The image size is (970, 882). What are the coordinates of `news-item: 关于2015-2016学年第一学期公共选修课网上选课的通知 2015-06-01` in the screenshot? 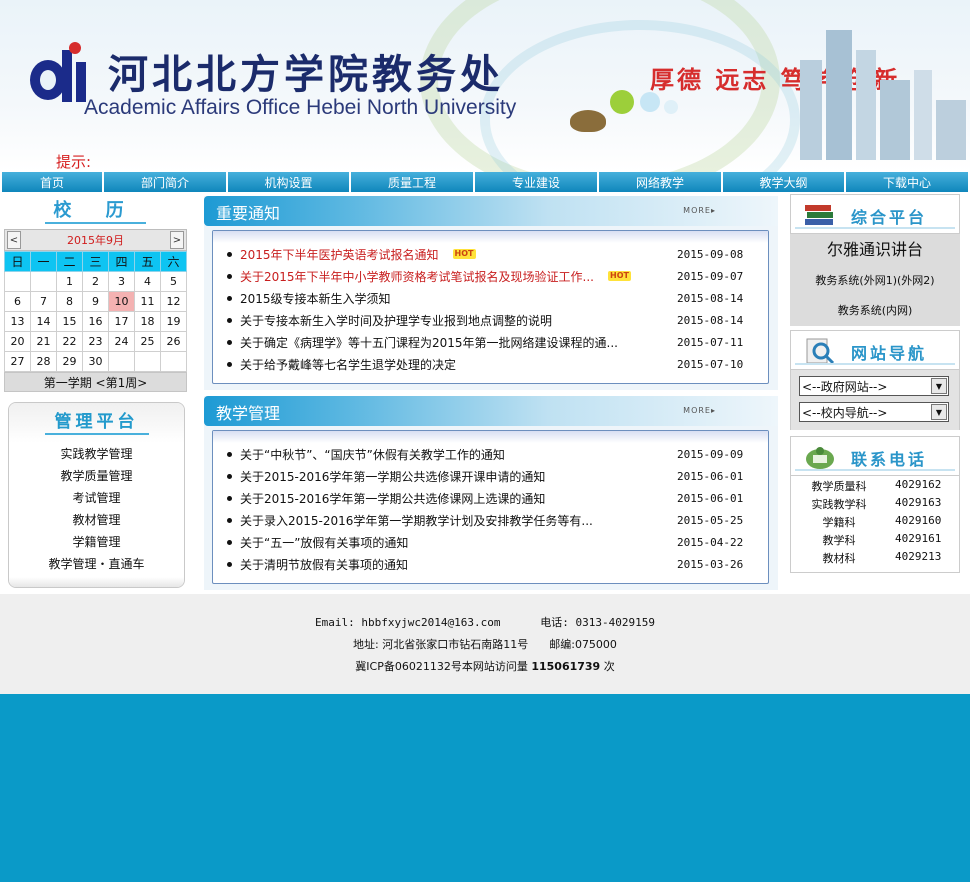 It's located at (490, 498).